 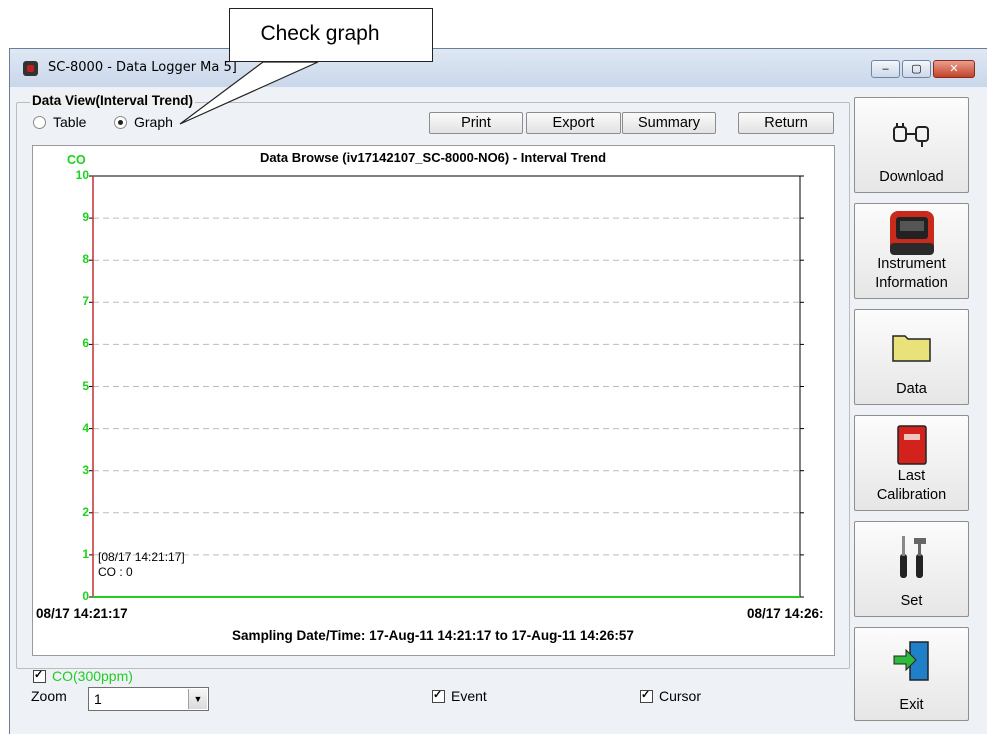 I want to click on callout-box: Check graph, so click(x=331, y=35).